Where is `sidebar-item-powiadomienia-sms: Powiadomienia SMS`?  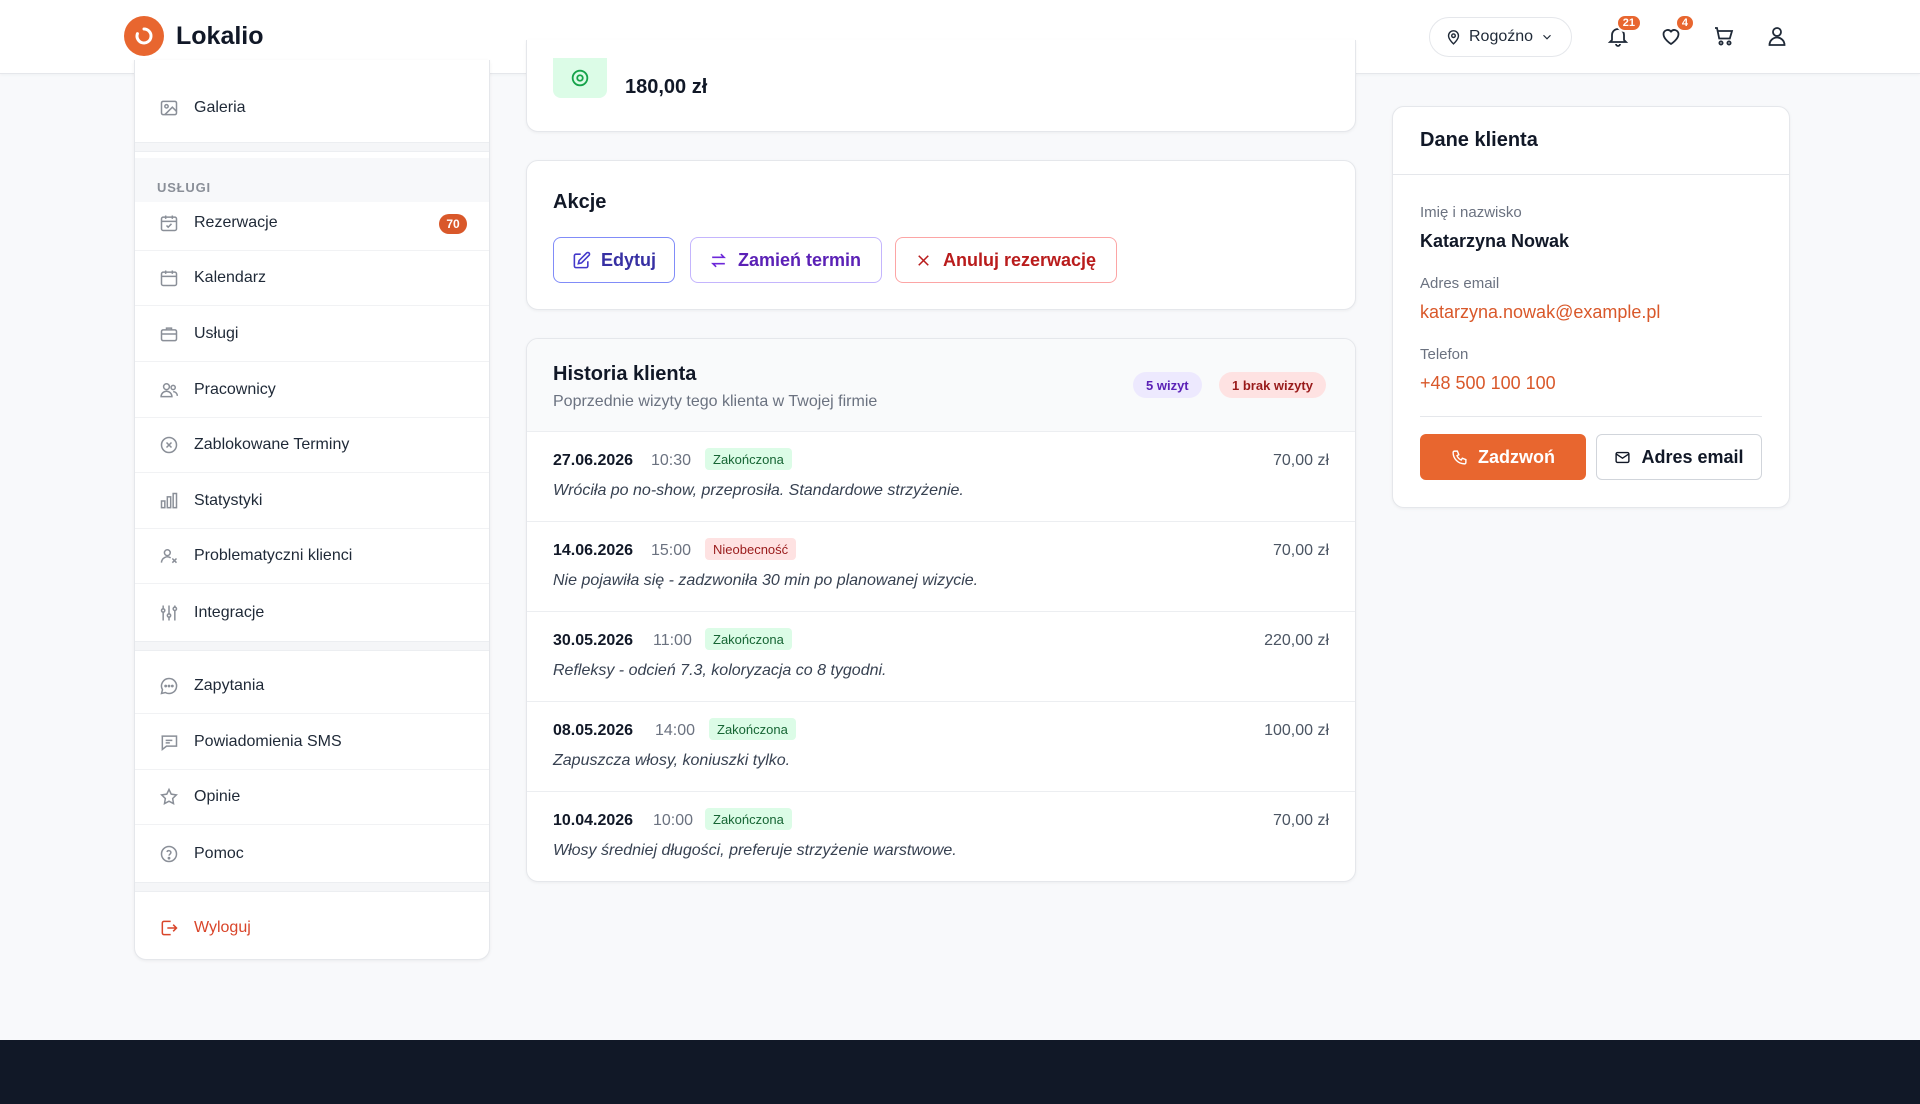 sidebar-item-powiadomienia-sms: Powiadomienia SMS is located at coordinates (312, 742).